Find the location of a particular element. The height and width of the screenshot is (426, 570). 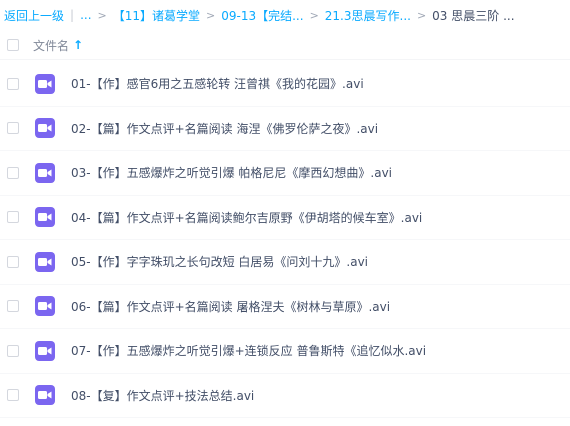

file-name: 02-【篇】作文点评+名篇阅读 海涅《佛罗伦萨之夜》.avi is located at coordinates (224, 128).